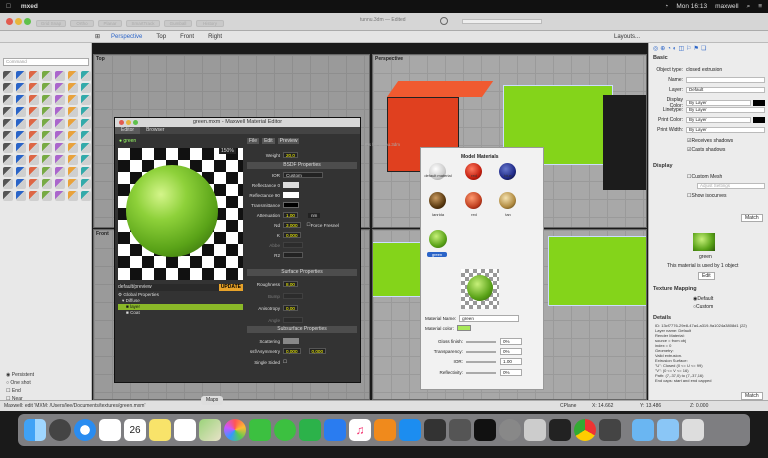  What do you see at coordinates (437, 200) in the screenshot?
I see `swatch-ianrida` at bounding box center [437, 200].